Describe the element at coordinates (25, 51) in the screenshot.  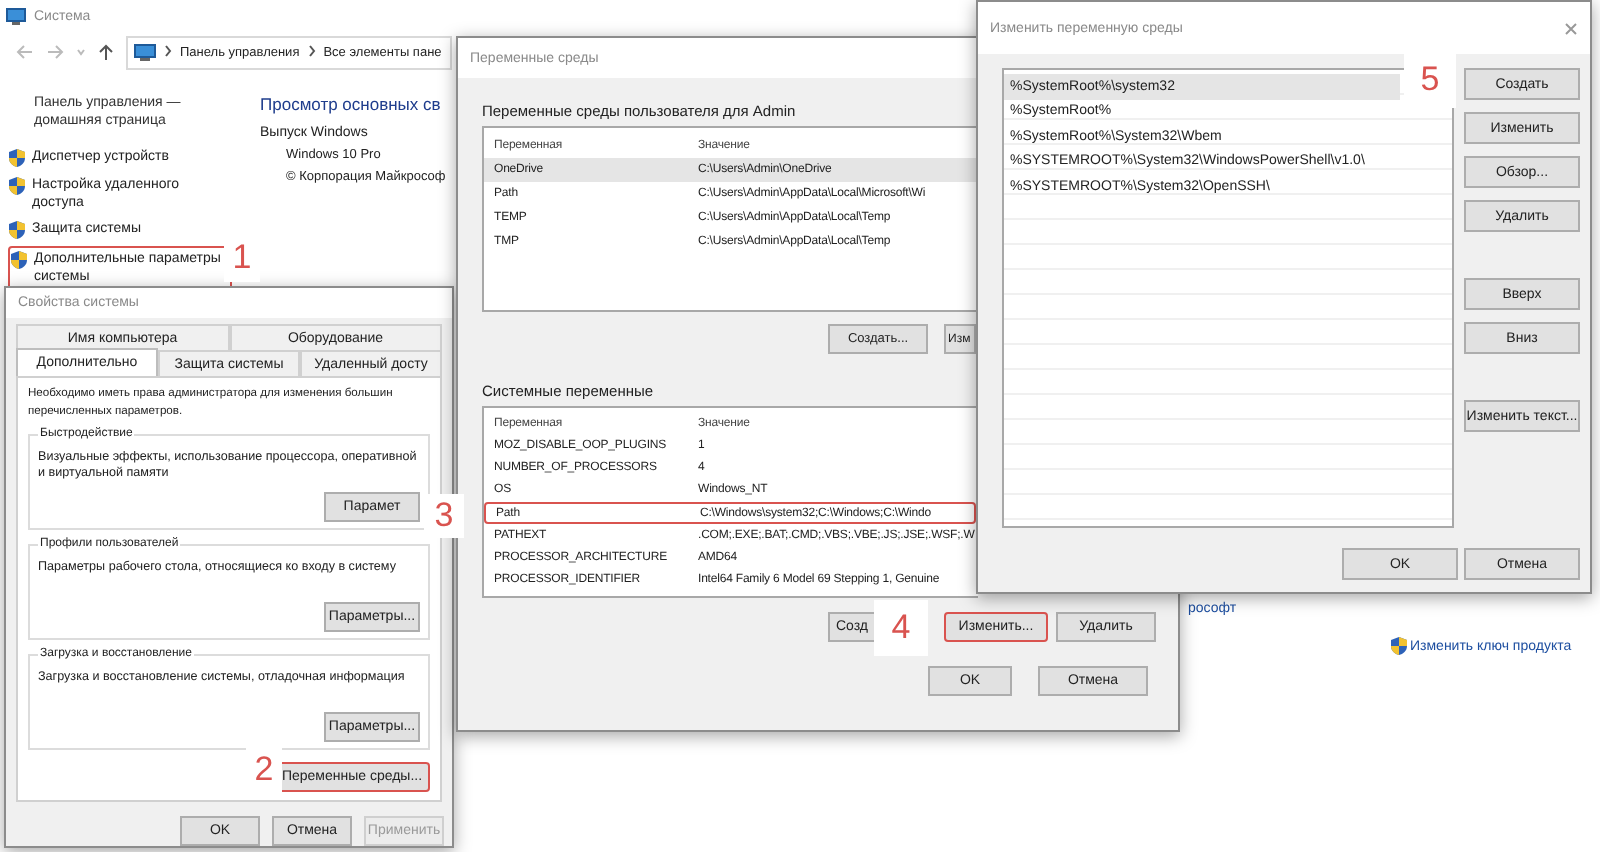
I see `back-arrow-icon` at that location.